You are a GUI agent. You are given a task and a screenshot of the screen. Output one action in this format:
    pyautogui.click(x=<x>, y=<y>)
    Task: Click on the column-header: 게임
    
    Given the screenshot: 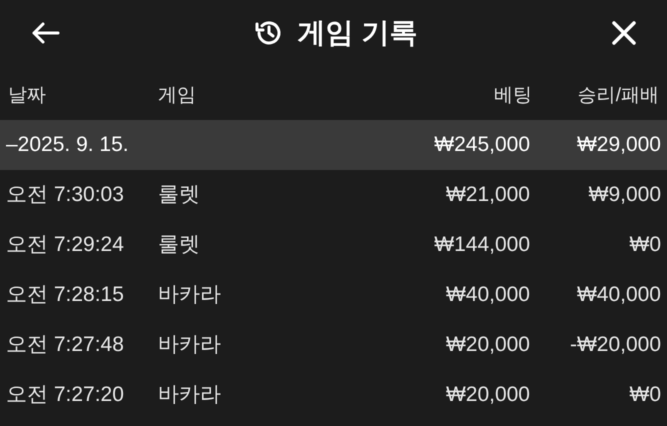 What is the action you would take?
    pyautogui.click(x=177, y=96)
    